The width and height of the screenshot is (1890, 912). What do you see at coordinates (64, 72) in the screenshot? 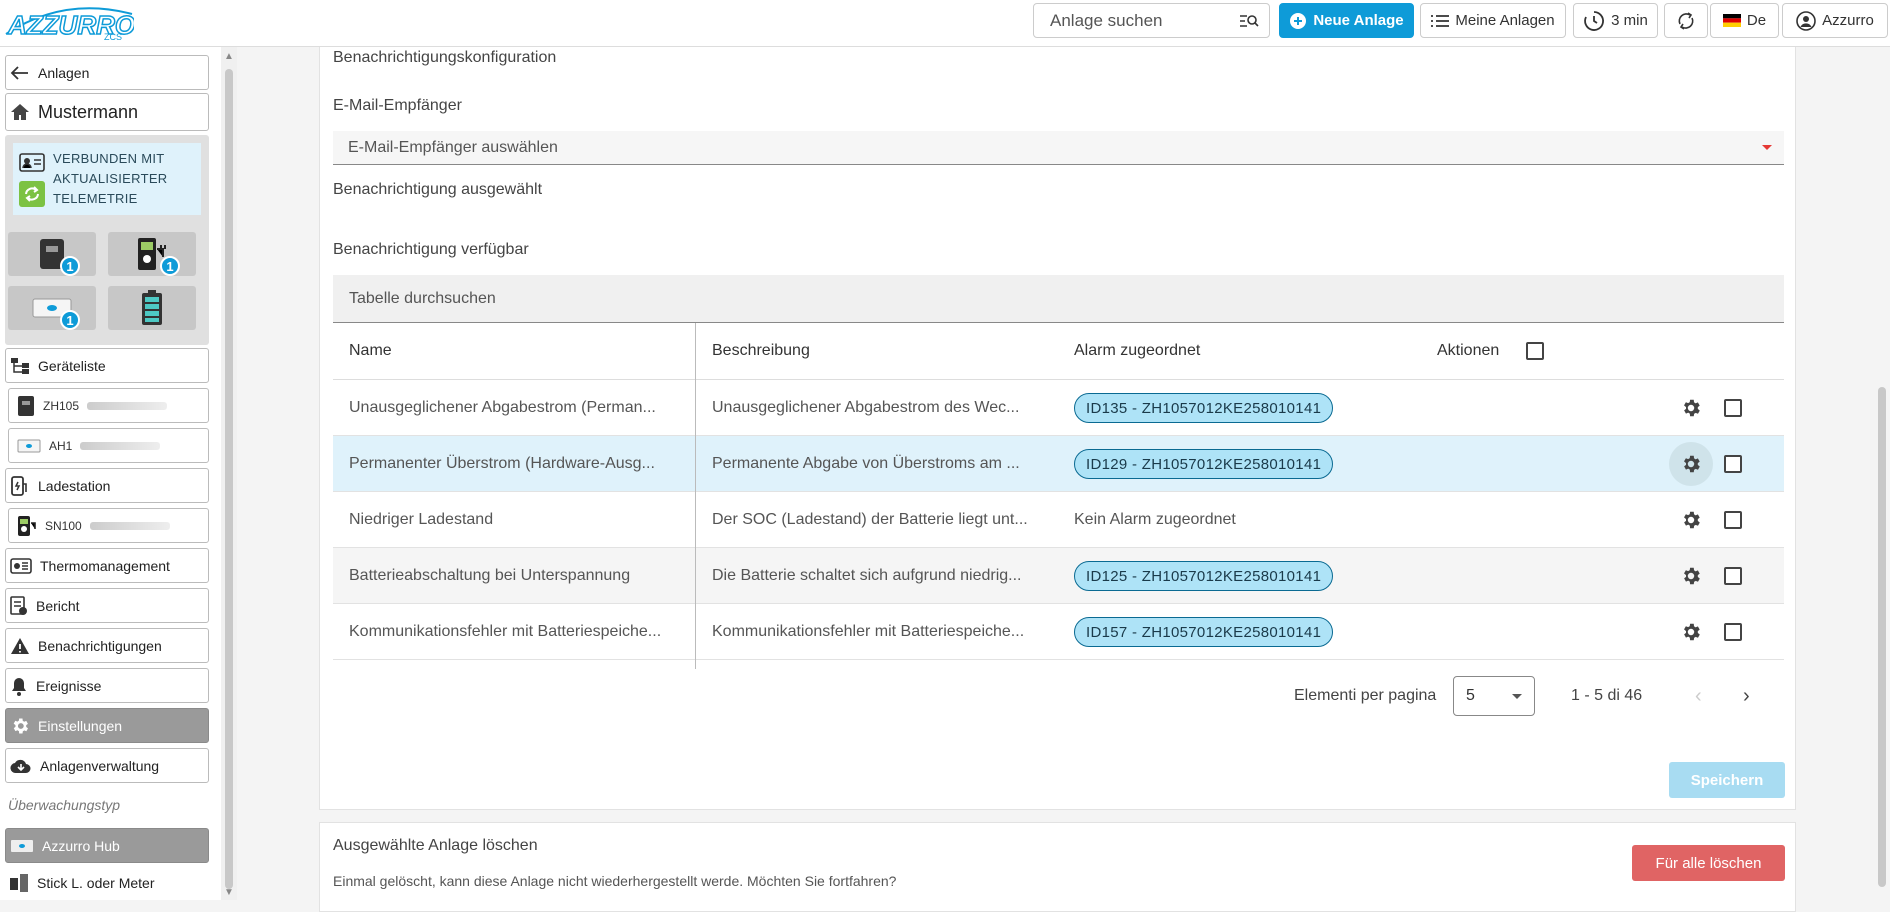
I see `back-label: Anlagen` at bounding box center [64, 72].